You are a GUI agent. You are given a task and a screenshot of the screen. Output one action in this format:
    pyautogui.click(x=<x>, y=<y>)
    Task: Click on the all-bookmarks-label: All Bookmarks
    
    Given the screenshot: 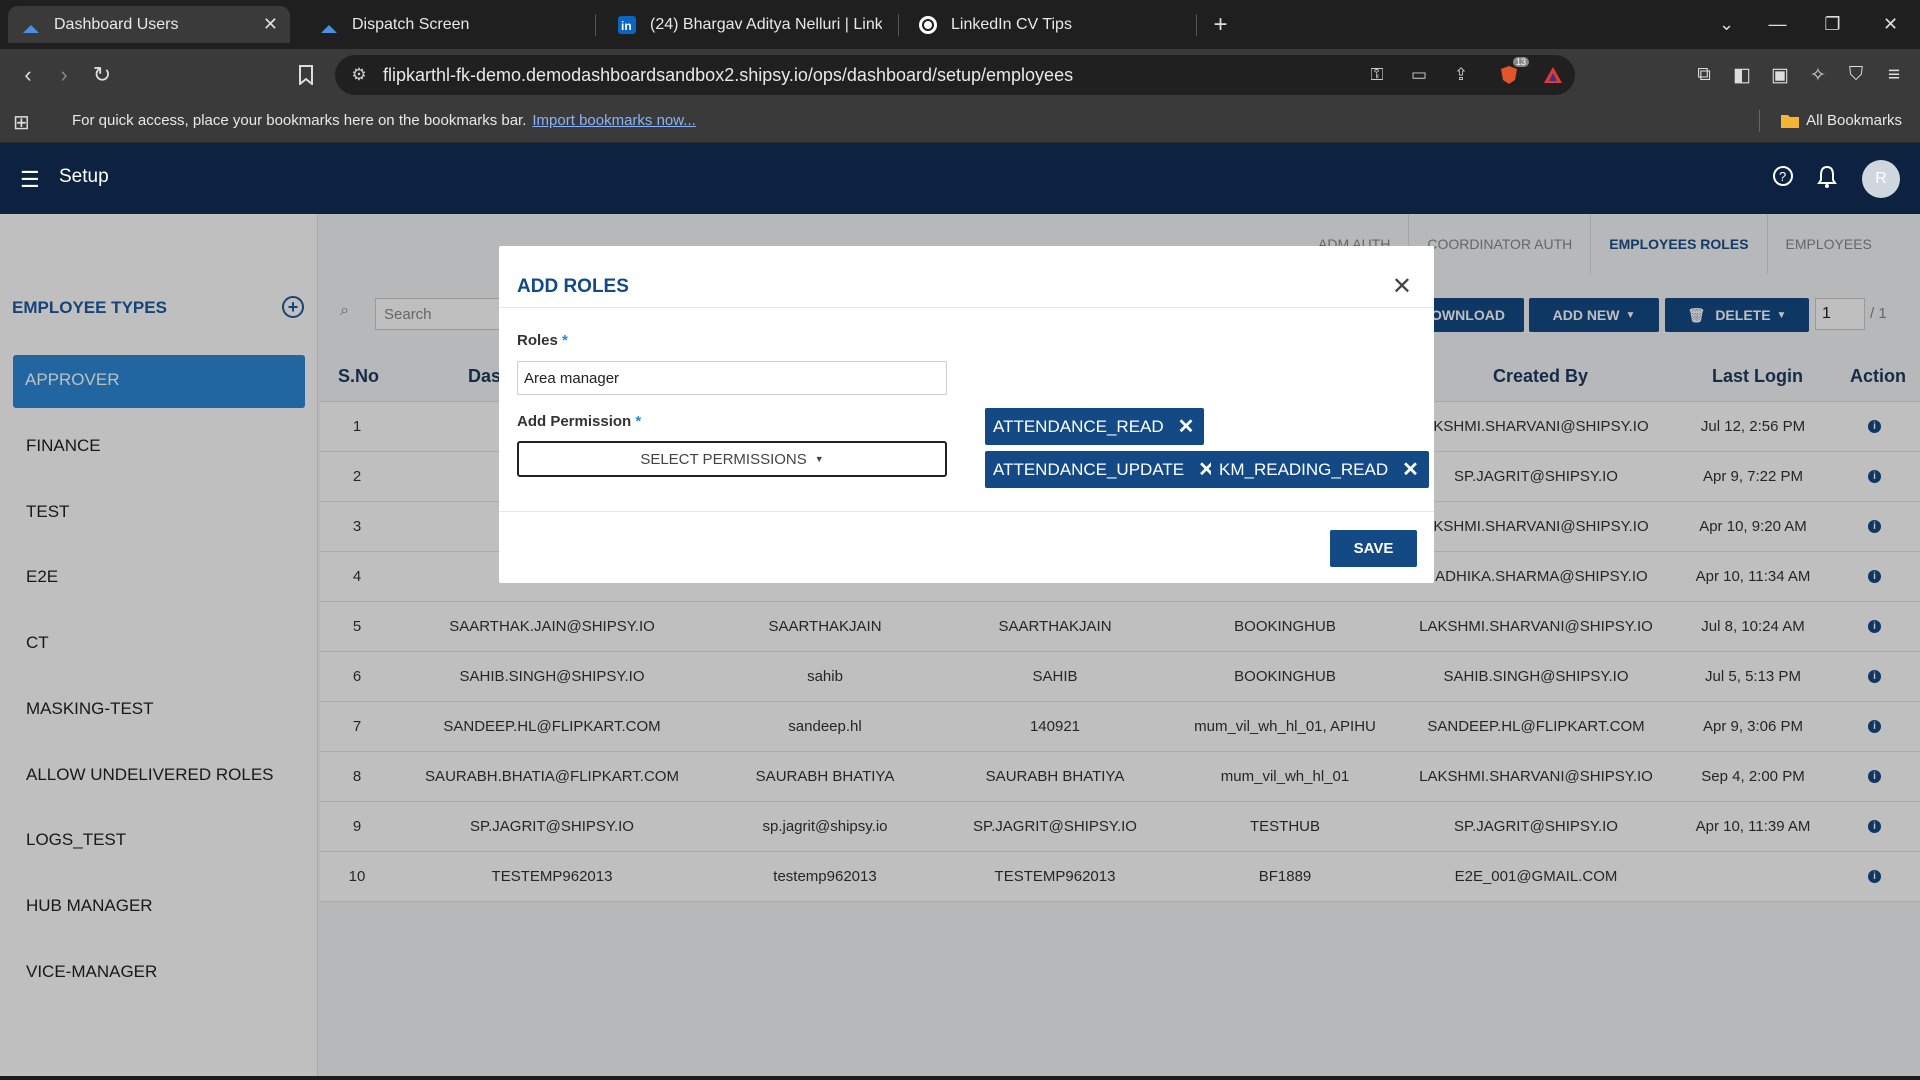 What is the action you would take?
    pyautogui.click(x=1854, y=120)
    